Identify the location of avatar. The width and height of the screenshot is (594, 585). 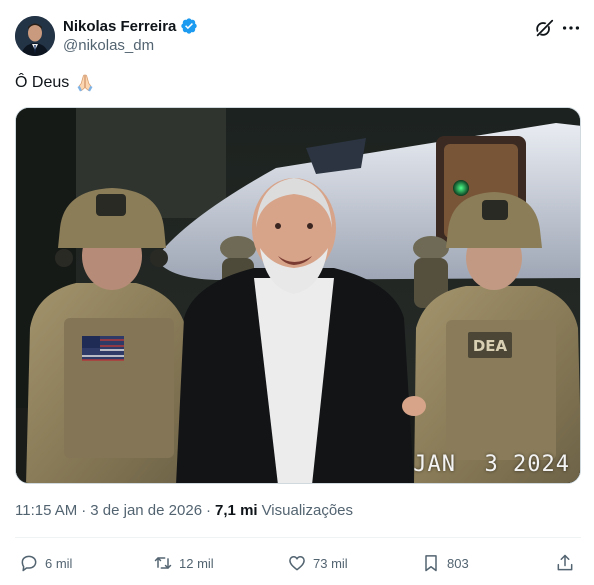
(35, 36).